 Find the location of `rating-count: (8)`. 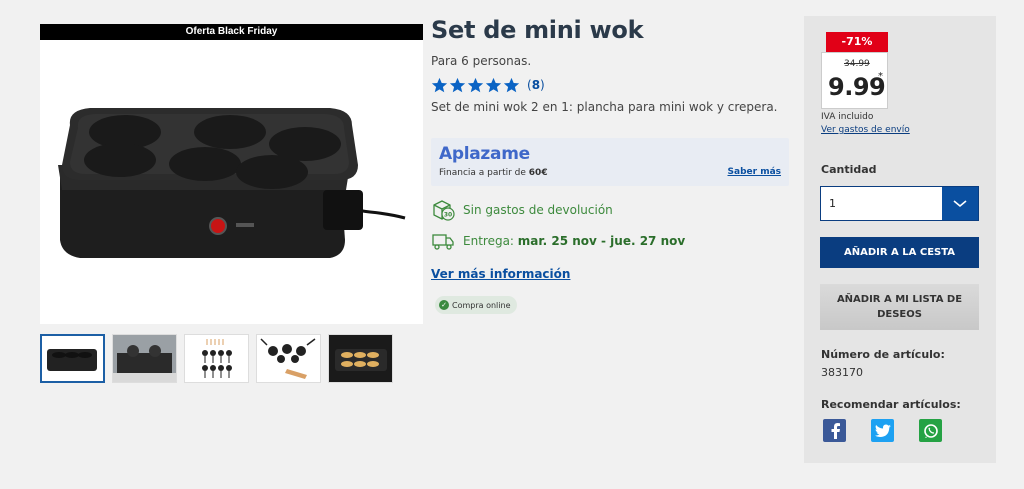

rating-count: (8) is located at coordinates (536, 85).